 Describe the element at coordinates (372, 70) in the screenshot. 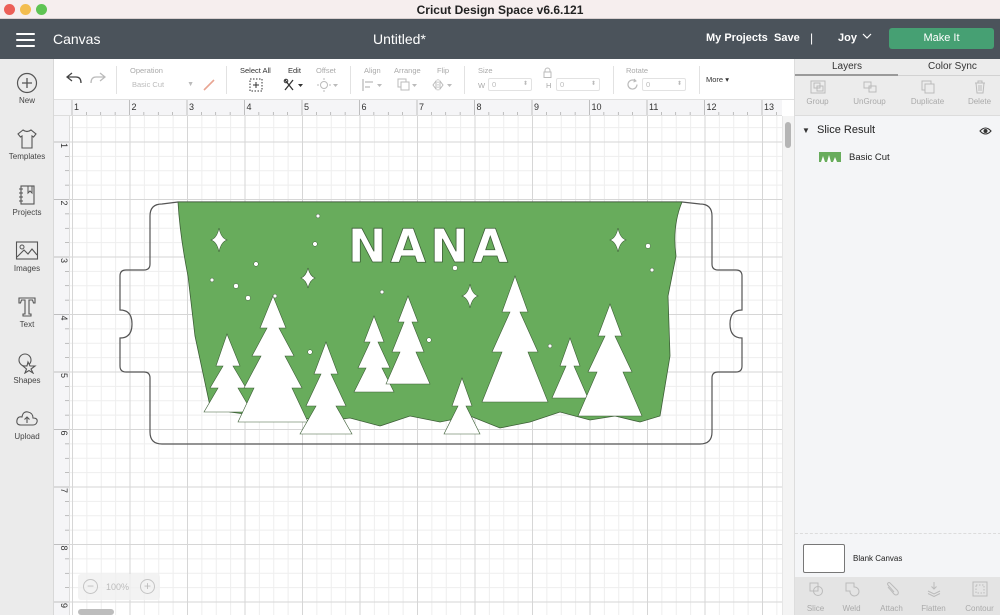

I see `align-label: Align` at that location.